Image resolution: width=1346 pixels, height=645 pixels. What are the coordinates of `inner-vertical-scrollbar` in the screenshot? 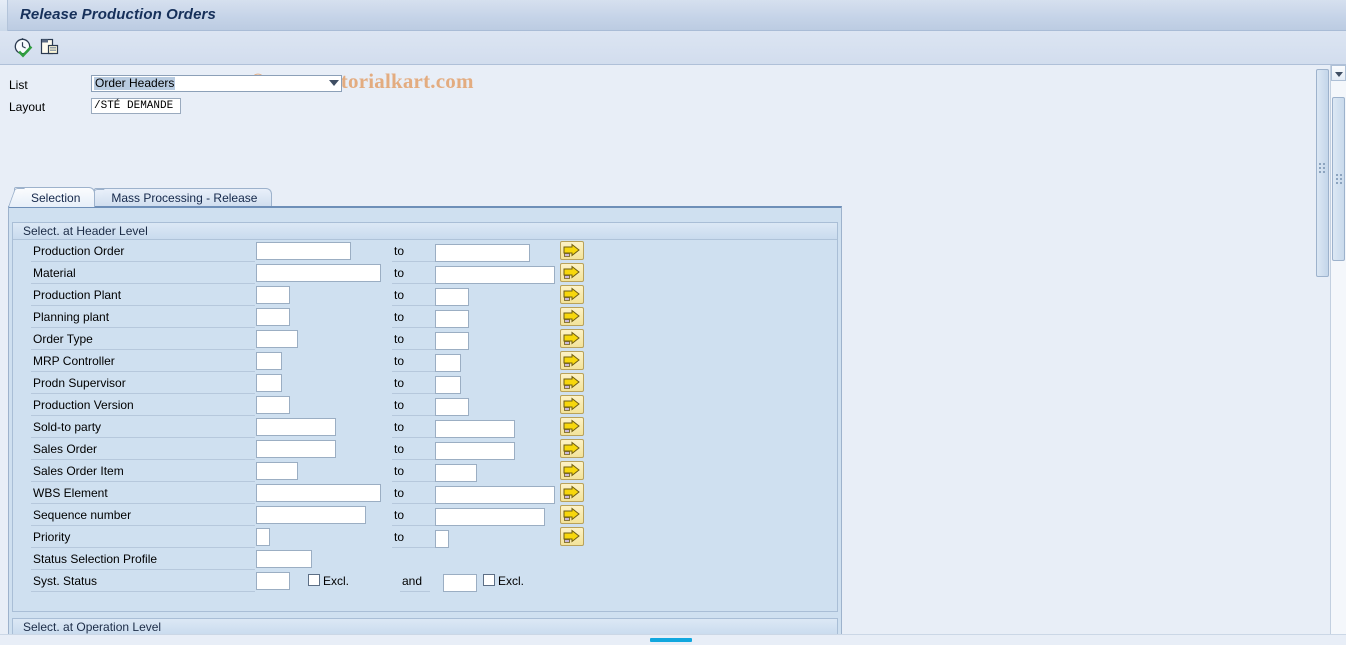 It's located at (1323, 350).